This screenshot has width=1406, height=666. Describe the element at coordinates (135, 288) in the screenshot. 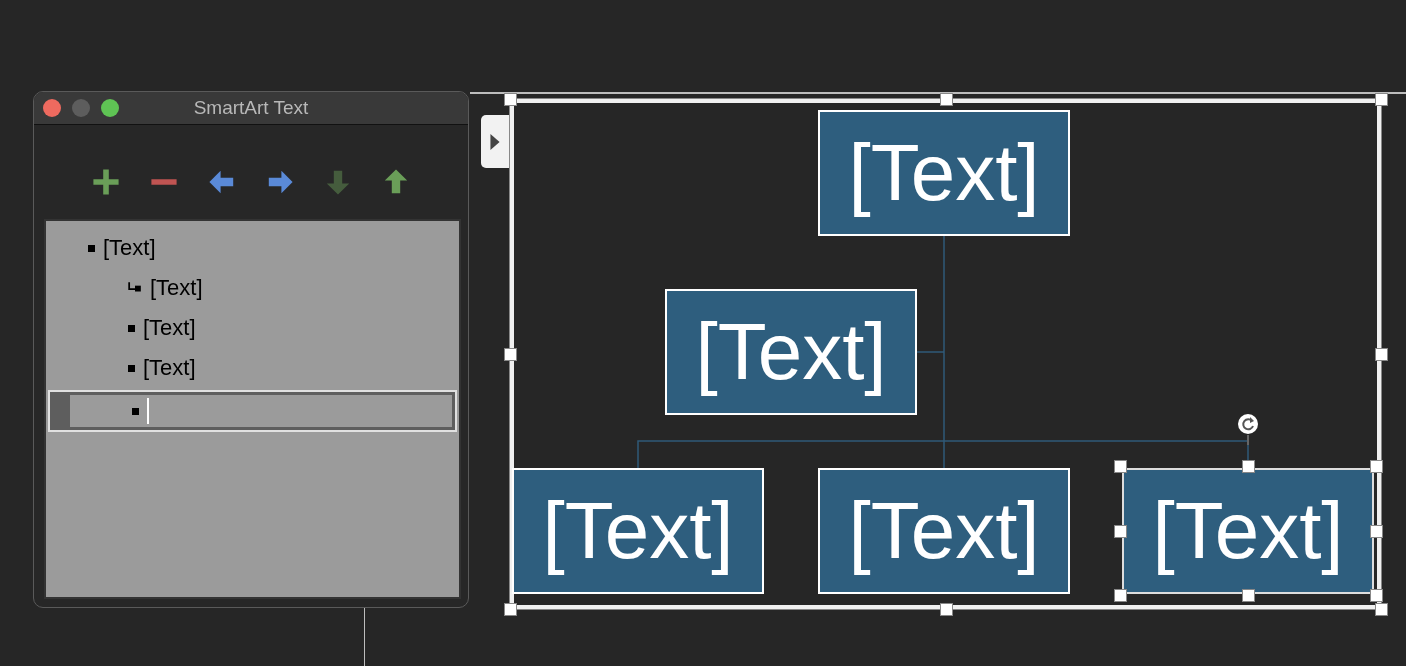

I see `hook-bullet-icon` at that location.